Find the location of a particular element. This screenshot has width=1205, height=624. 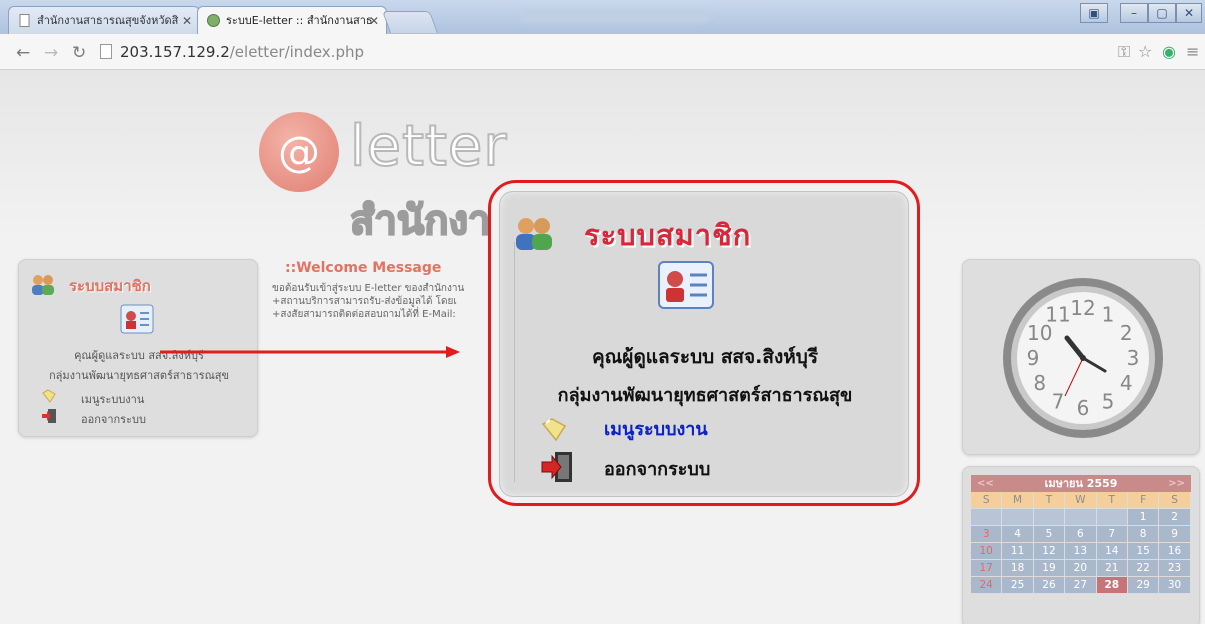

logout-link: ออกจากระบบ is located at coordinates (113, 419).